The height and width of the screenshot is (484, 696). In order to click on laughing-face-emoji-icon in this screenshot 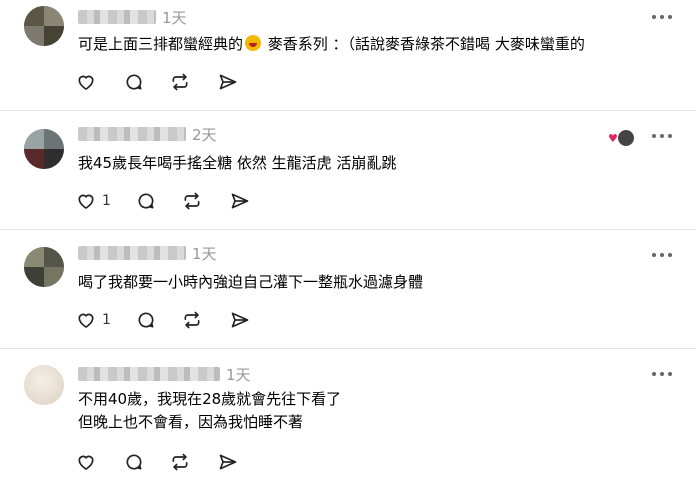, I will do `click(253, 43)`.